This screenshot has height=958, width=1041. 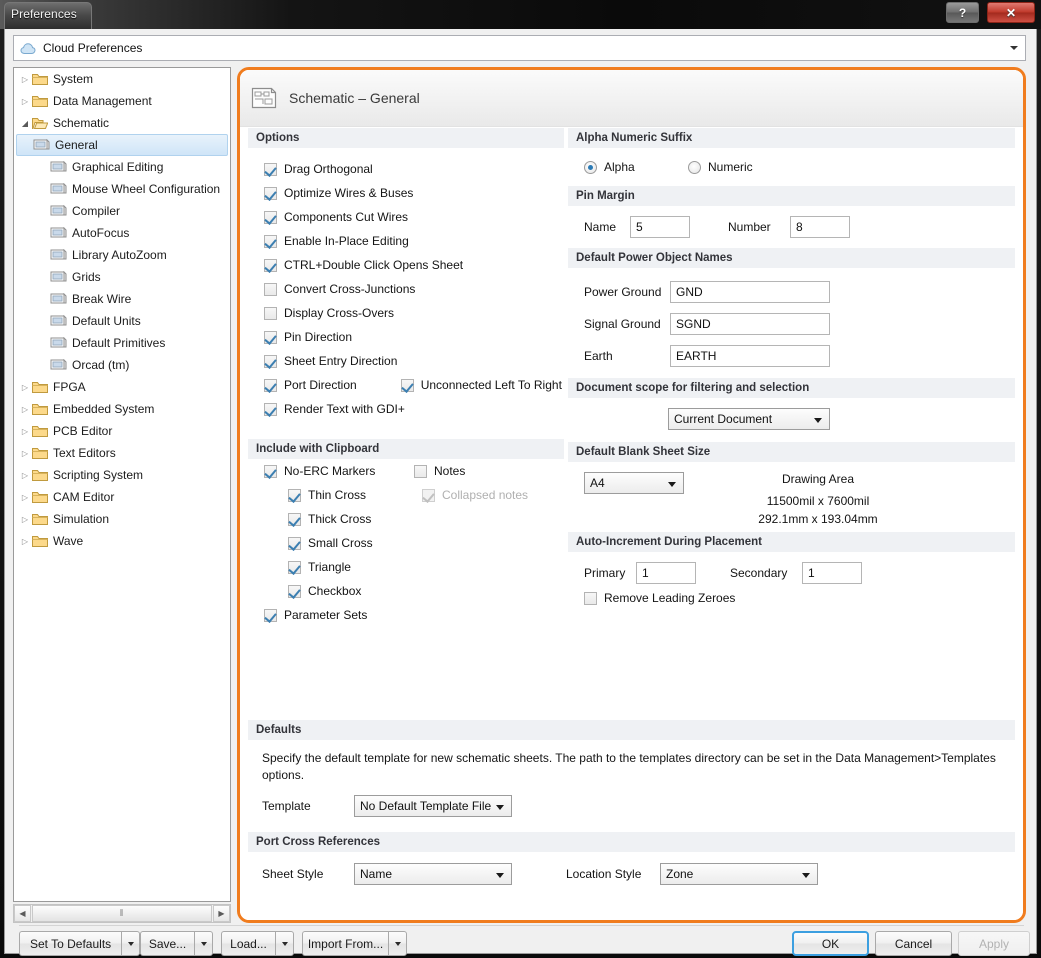 What do you see at coordinates (328, 615) in the screenshot?
I see `clipboard-option-row: Parameter Sets` at bounding box center [328, 615].